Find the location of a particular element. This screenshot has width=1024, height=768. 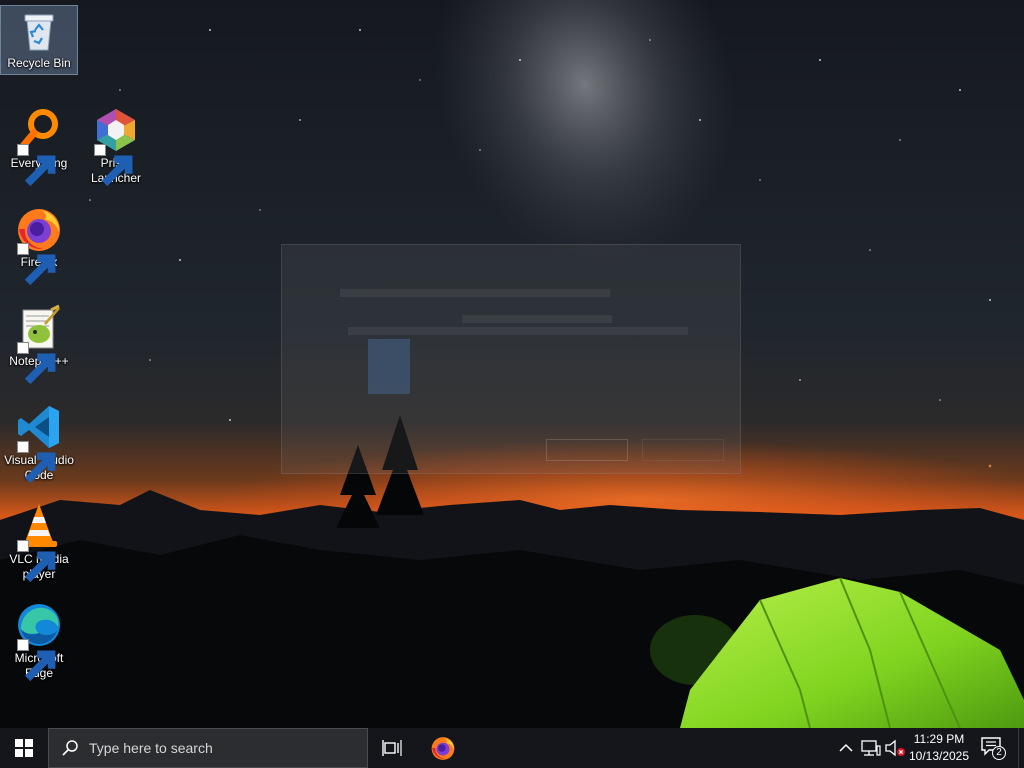

desktop-icon-vscode: Visual Studio Code is located at coordinates (39, 443).